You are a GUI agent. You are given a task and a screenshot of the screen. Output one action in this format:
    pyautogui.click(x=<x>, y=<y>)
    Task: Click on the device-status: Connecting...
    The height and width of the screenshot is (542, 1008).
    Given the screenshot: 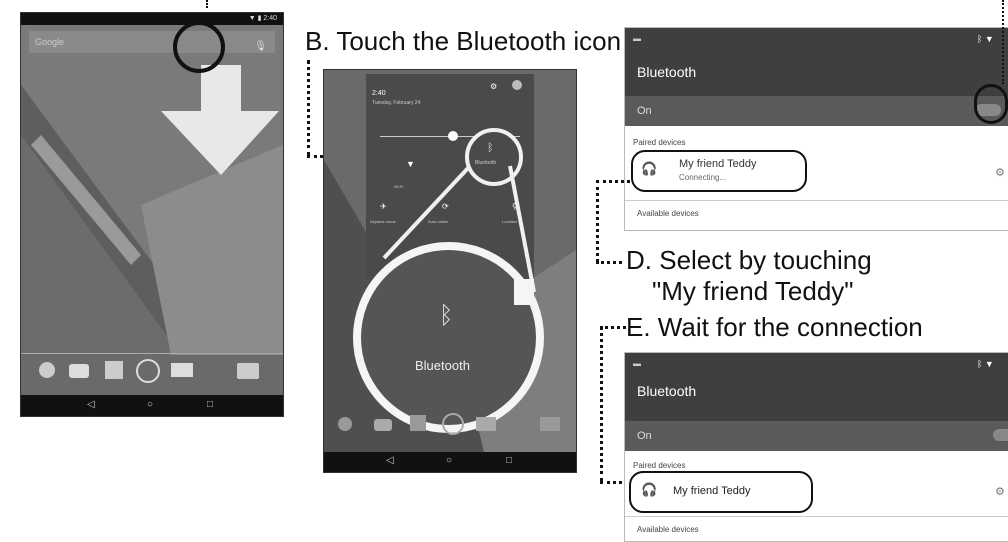 What is the action you would take?
    pyautogui.click(x=703, y=177)
    